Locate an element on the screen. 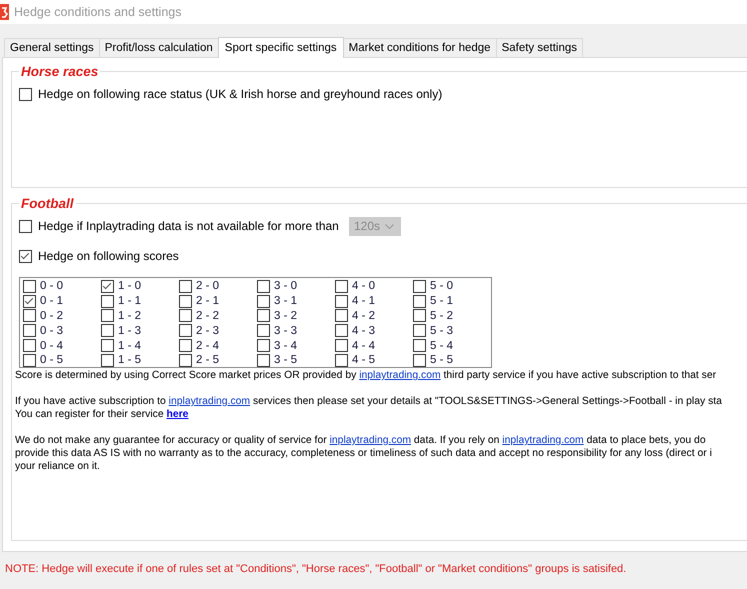 The image size is (747, 589). score-label: 3 - 3 is located at coordinates (286, 330).